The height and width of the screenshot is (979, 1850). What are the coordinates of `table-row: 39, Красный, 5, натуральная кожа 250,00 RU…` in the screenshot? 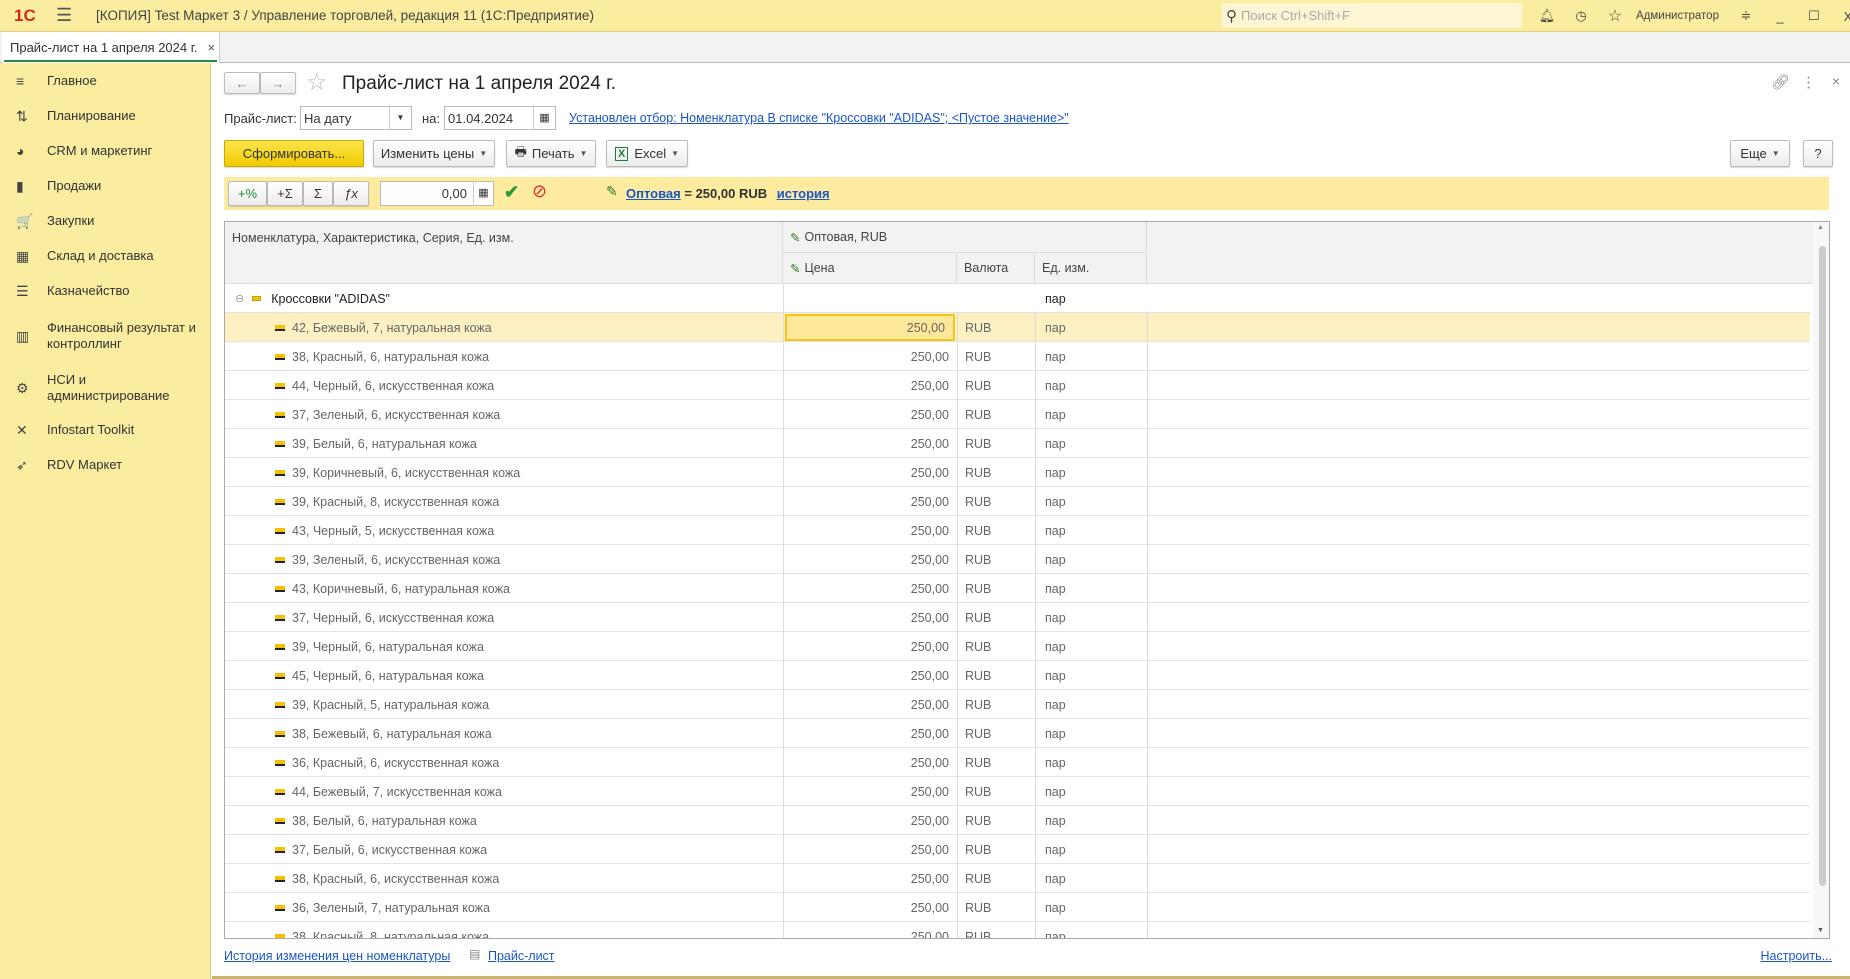 It's located at (1017, 704).